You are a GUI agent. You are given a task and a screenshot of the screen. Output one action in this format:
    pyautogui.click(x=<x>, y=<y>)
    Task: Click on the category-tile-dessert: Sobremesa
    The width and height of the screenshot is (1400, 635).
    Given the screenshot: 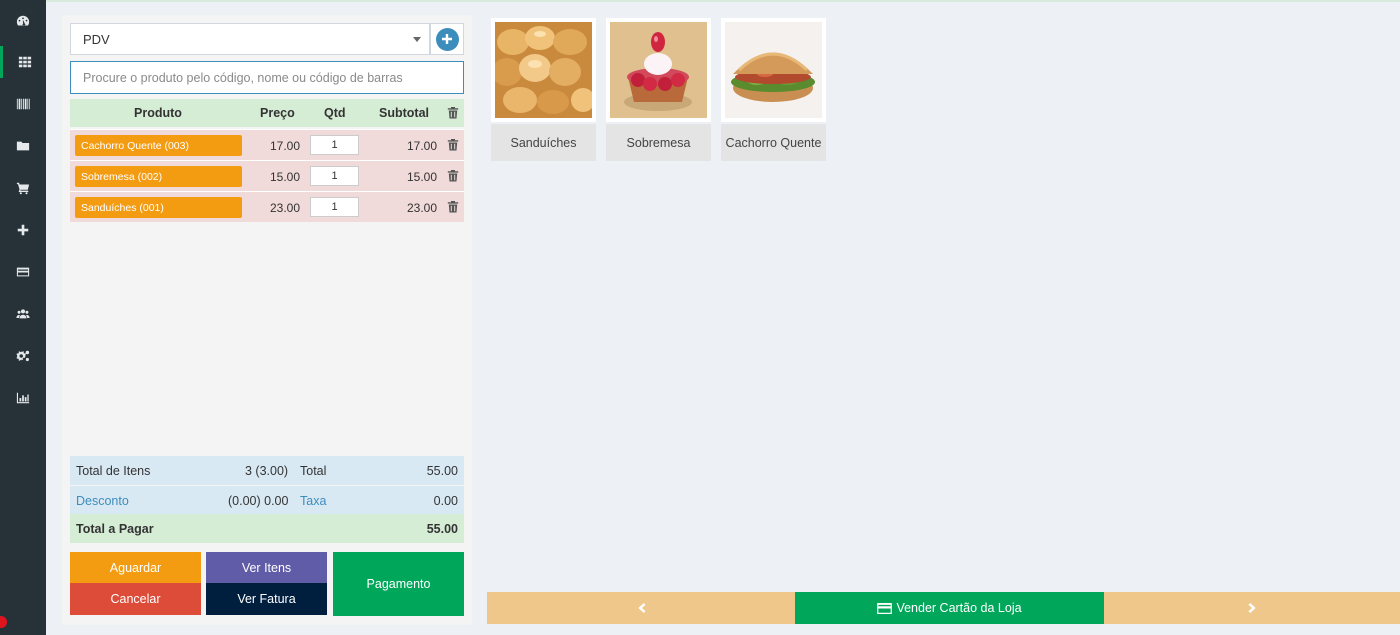 What is the action you would take?
    pyautogui.click(x=658, y=89)
    